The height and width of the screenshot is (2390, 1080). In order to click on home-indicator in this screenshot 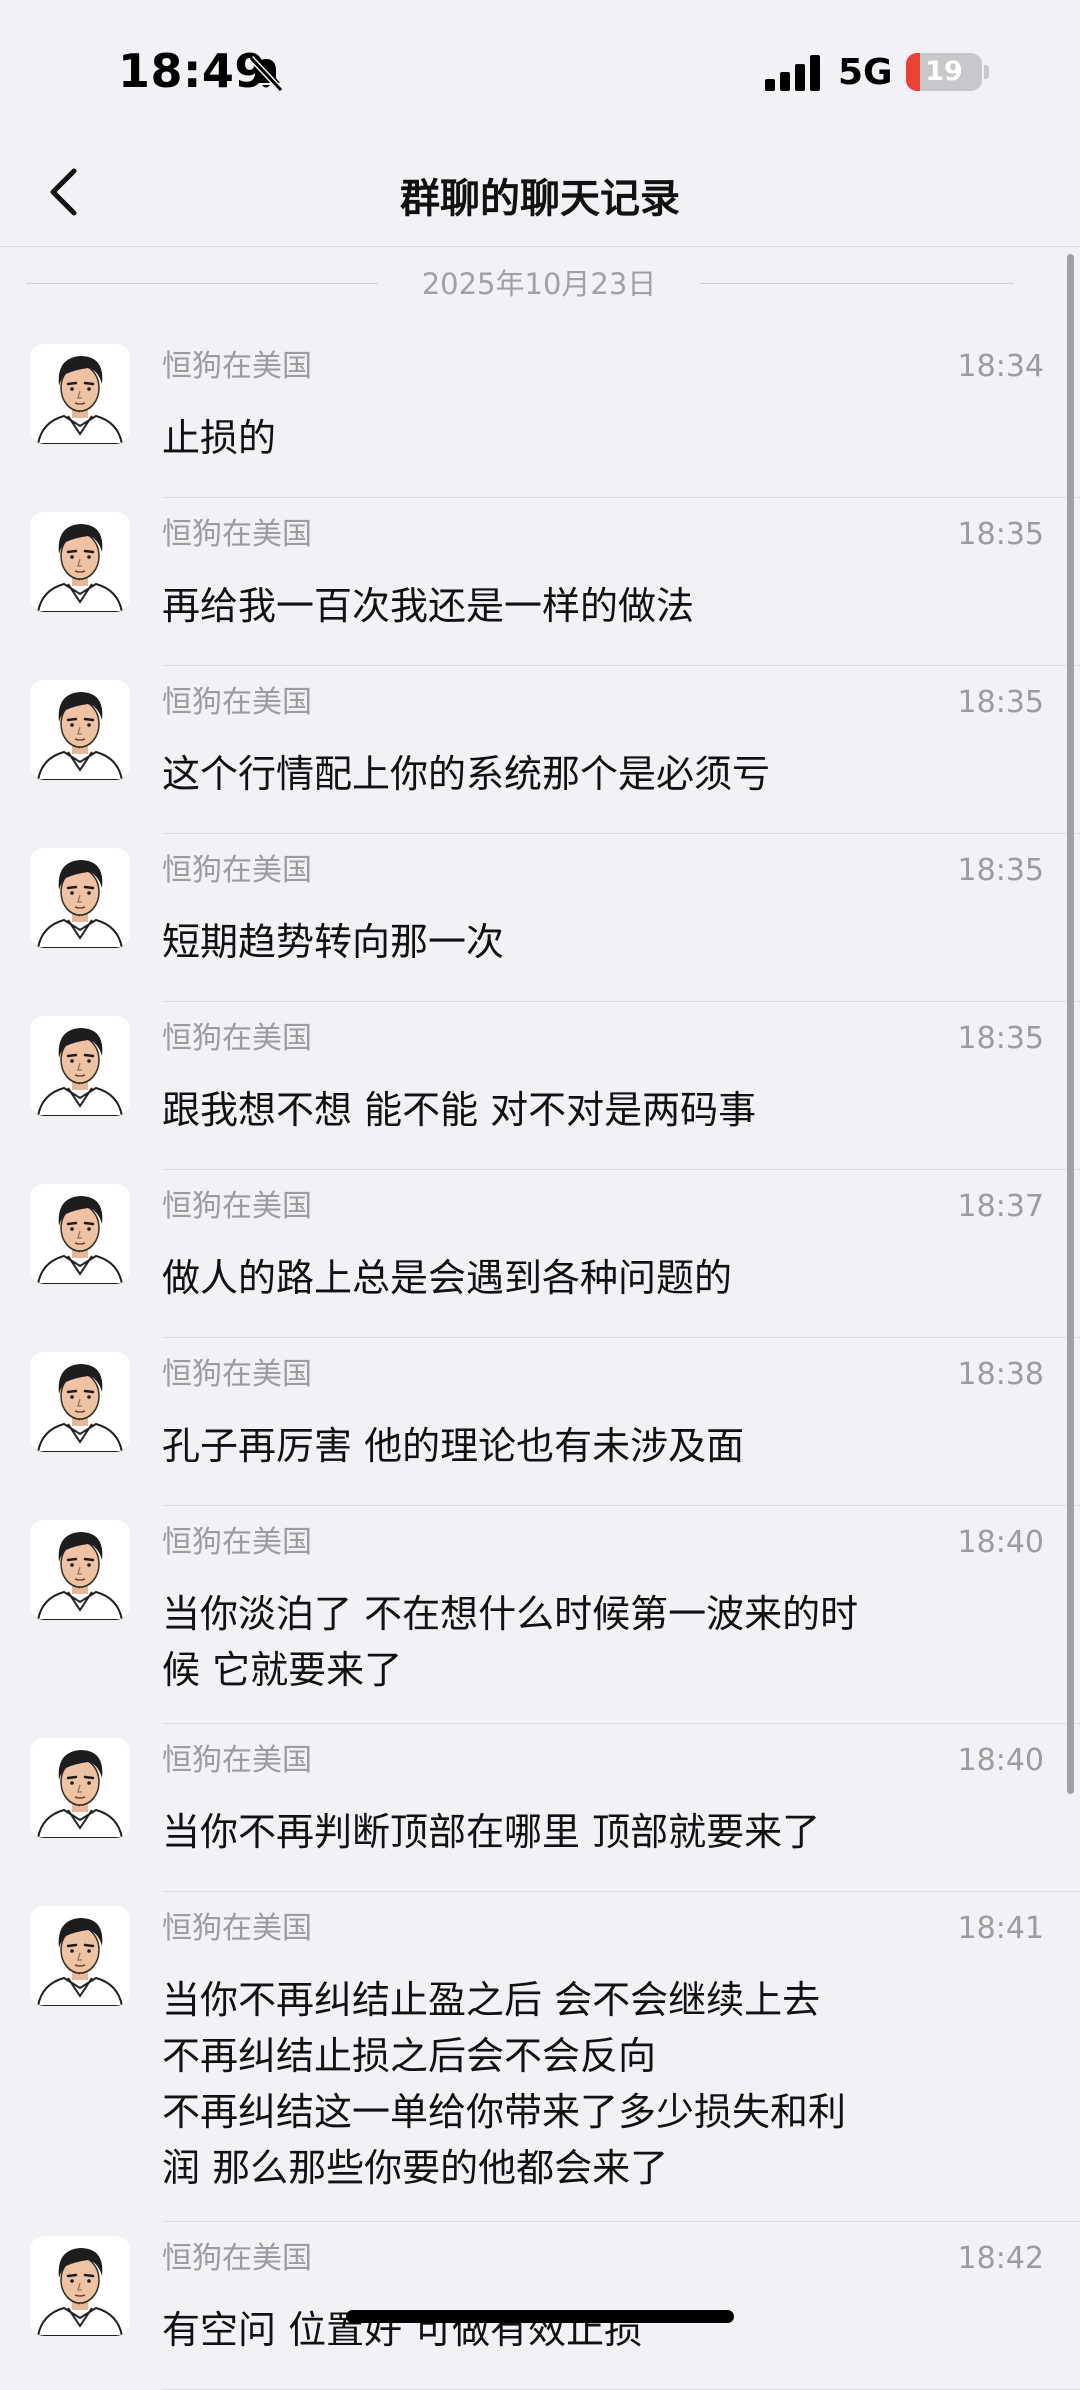, I will do `click(540, 2316)`.